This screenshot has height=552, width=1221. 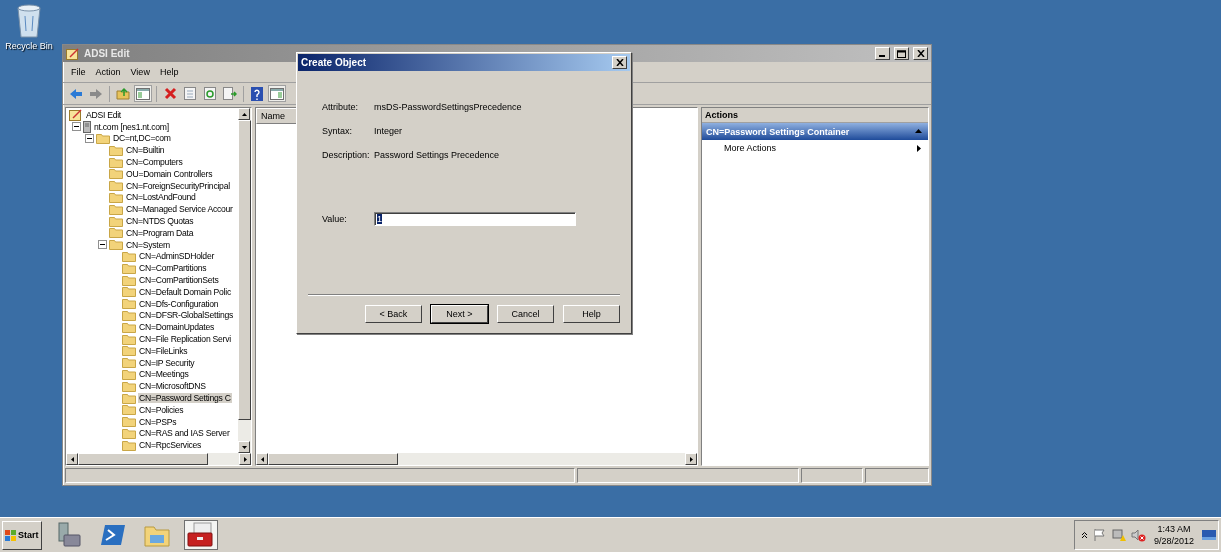 I want to click on tree-item: CN=Password Settings C, so click(x=185, y=398).